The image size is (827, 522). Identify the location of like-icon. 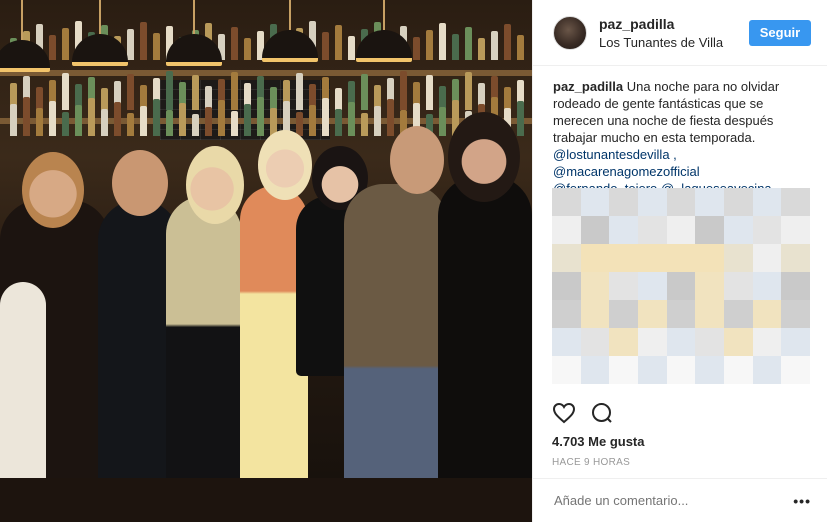
(564, 415).